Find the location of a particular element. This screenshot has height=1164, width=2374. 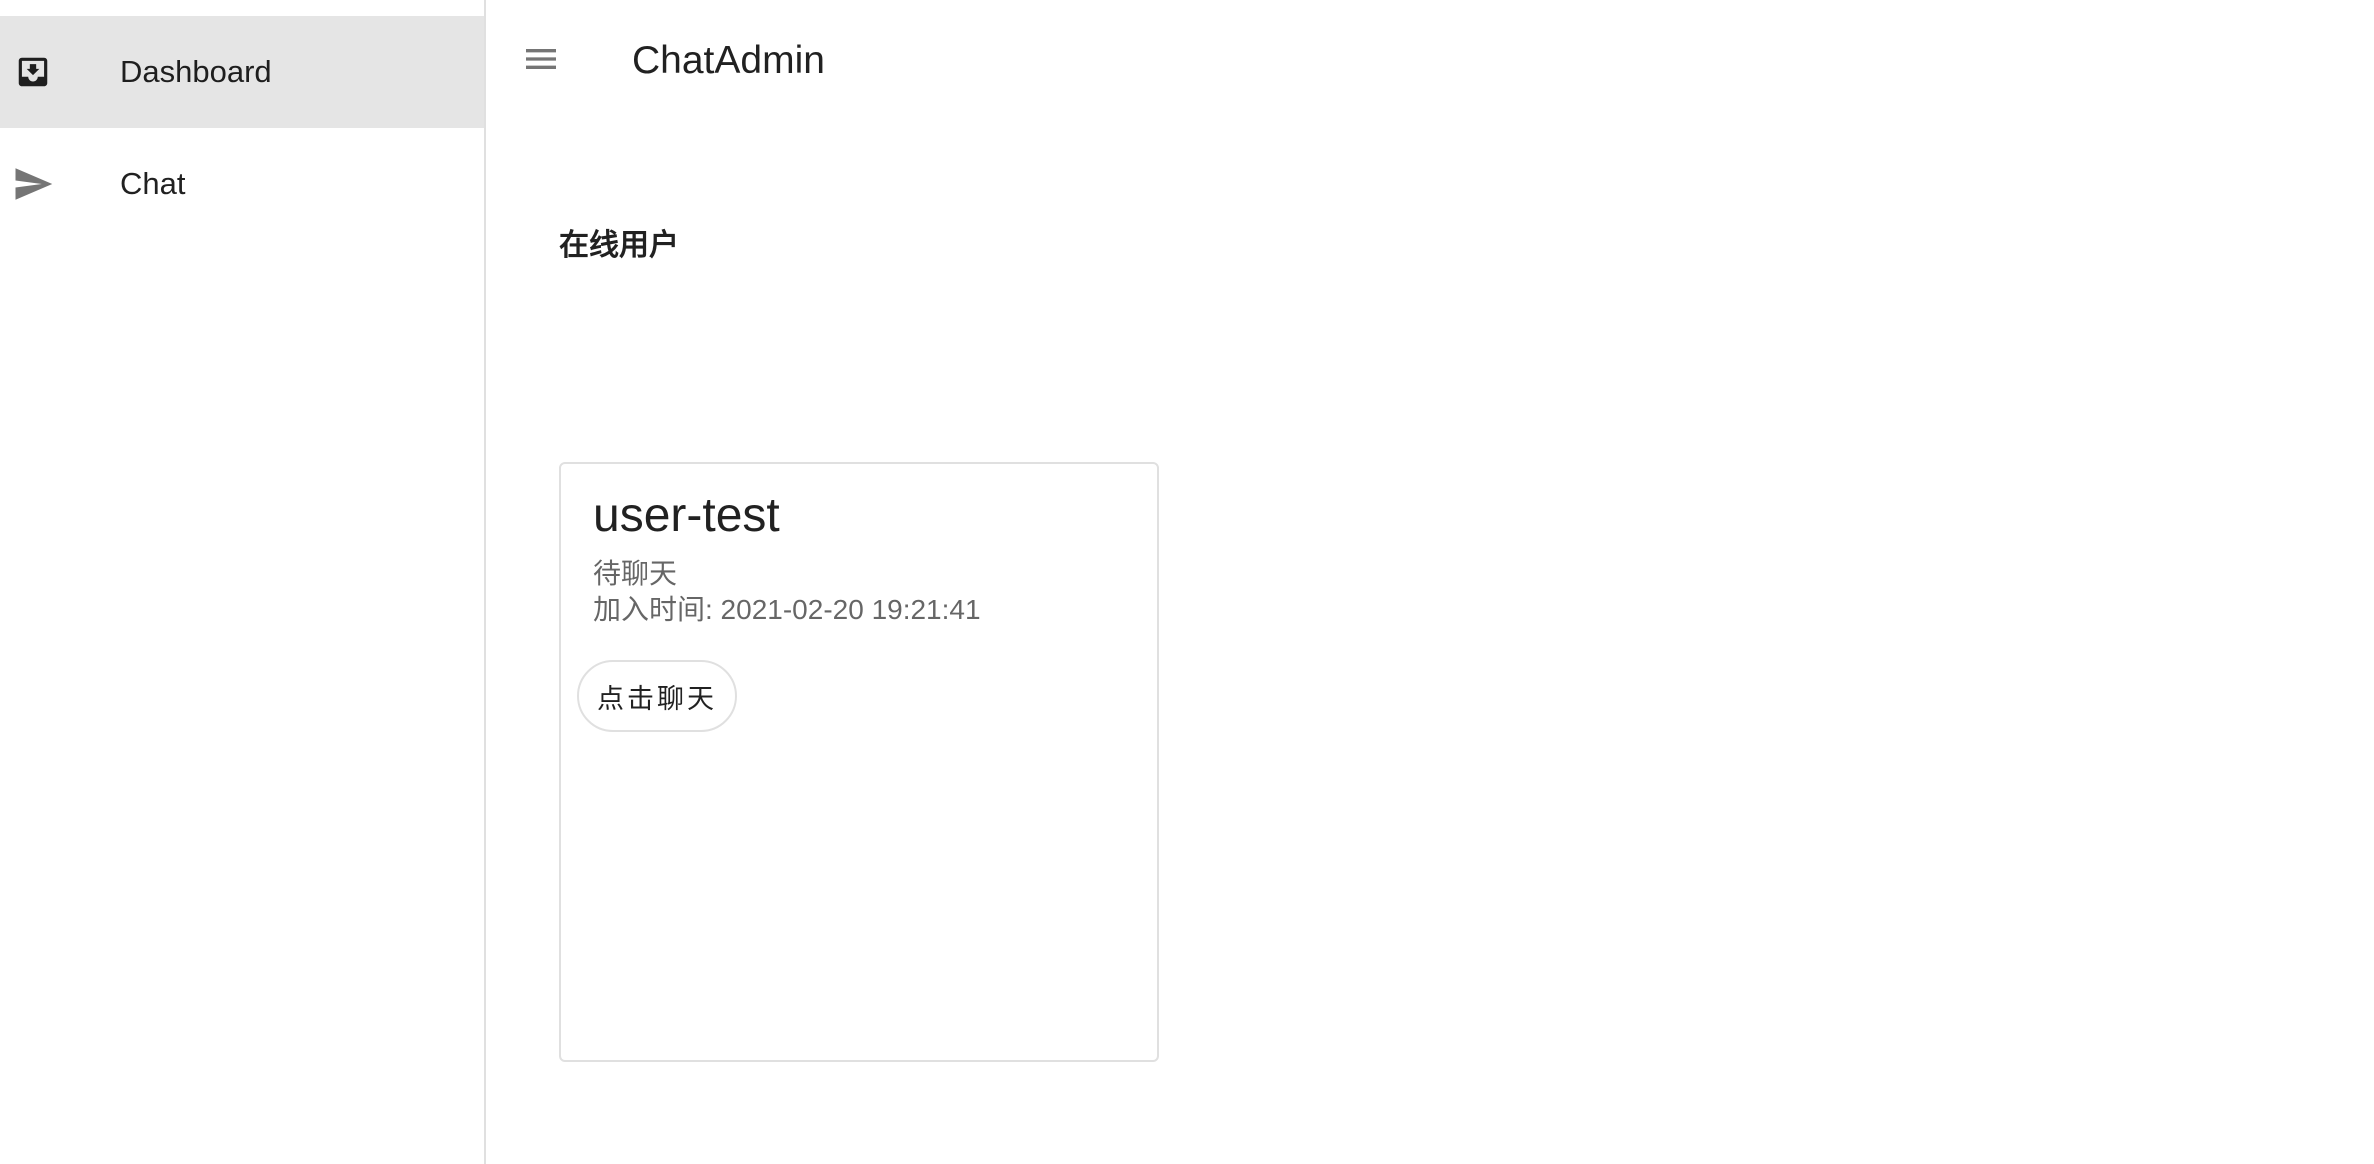

hamburger-menu-icon is located at coordinates (541, 61).